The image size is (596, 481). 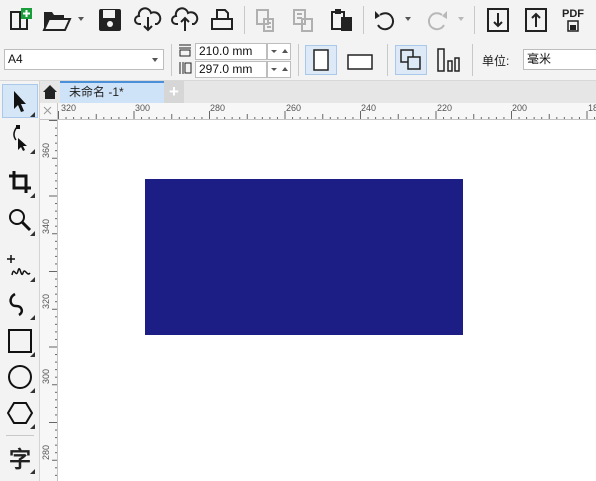 I want to click on portrait-page-icon, so click(x=321, y=60).